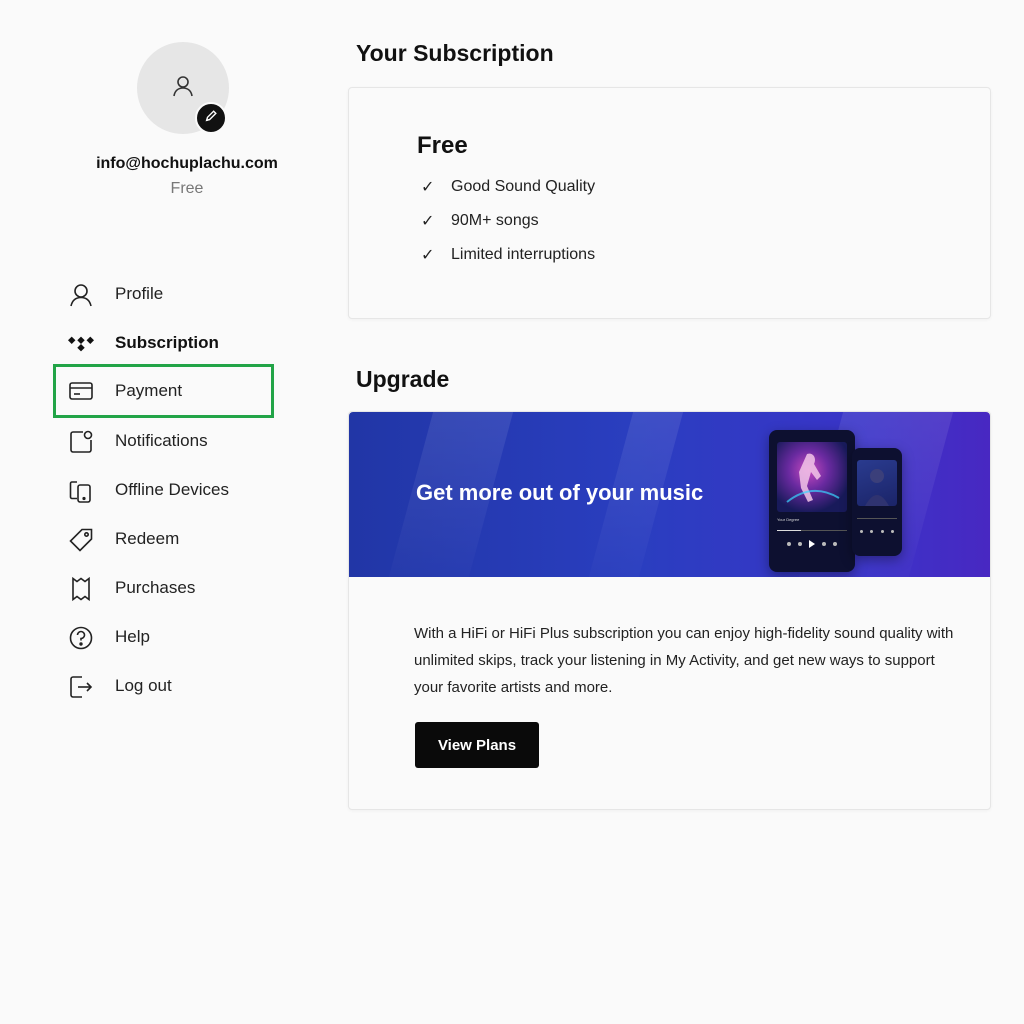 Image resolution: width=1024 pixels, height=1024 pixels. What do you see at coordinates (495, 220) in the screenshot?
I see `feature-label: 90M+ songs` at bounding box center [495, 220].